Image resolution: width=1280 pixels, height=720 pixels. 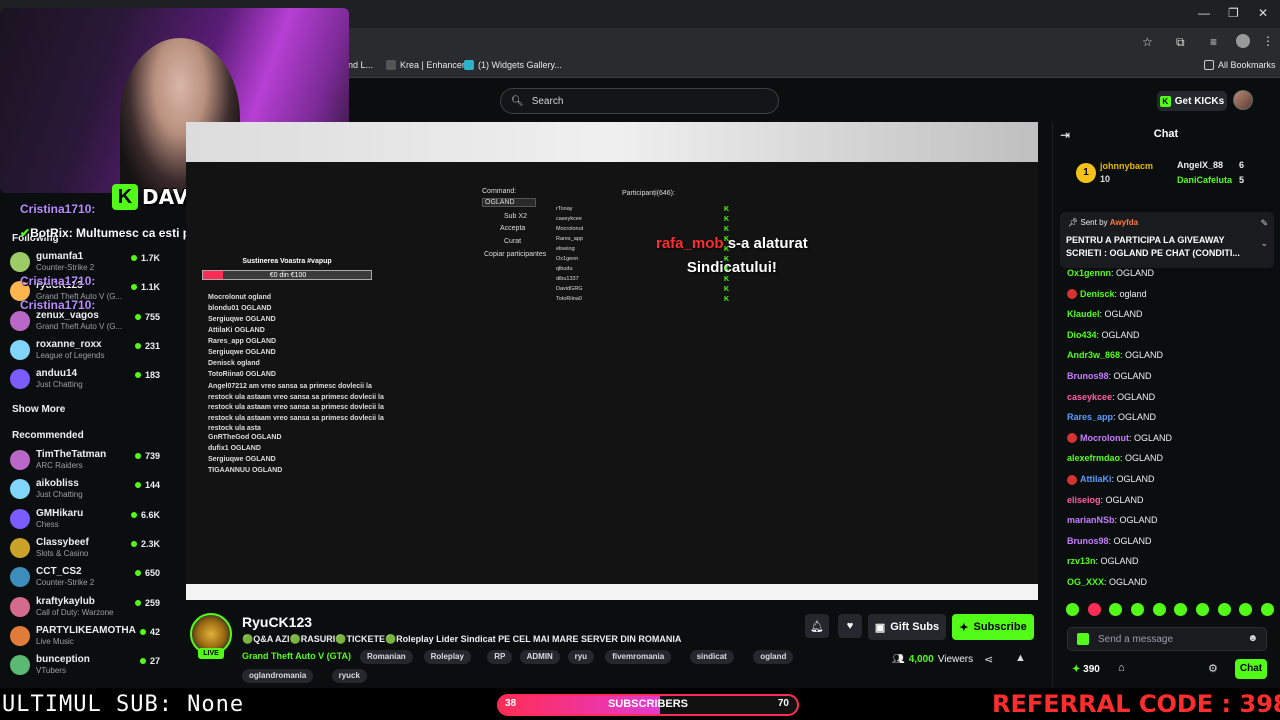 What do you see at coordinates (1121, 668) in the screenshot?
I see `store-icon: ⌂` at bounding box center [1121, 668].